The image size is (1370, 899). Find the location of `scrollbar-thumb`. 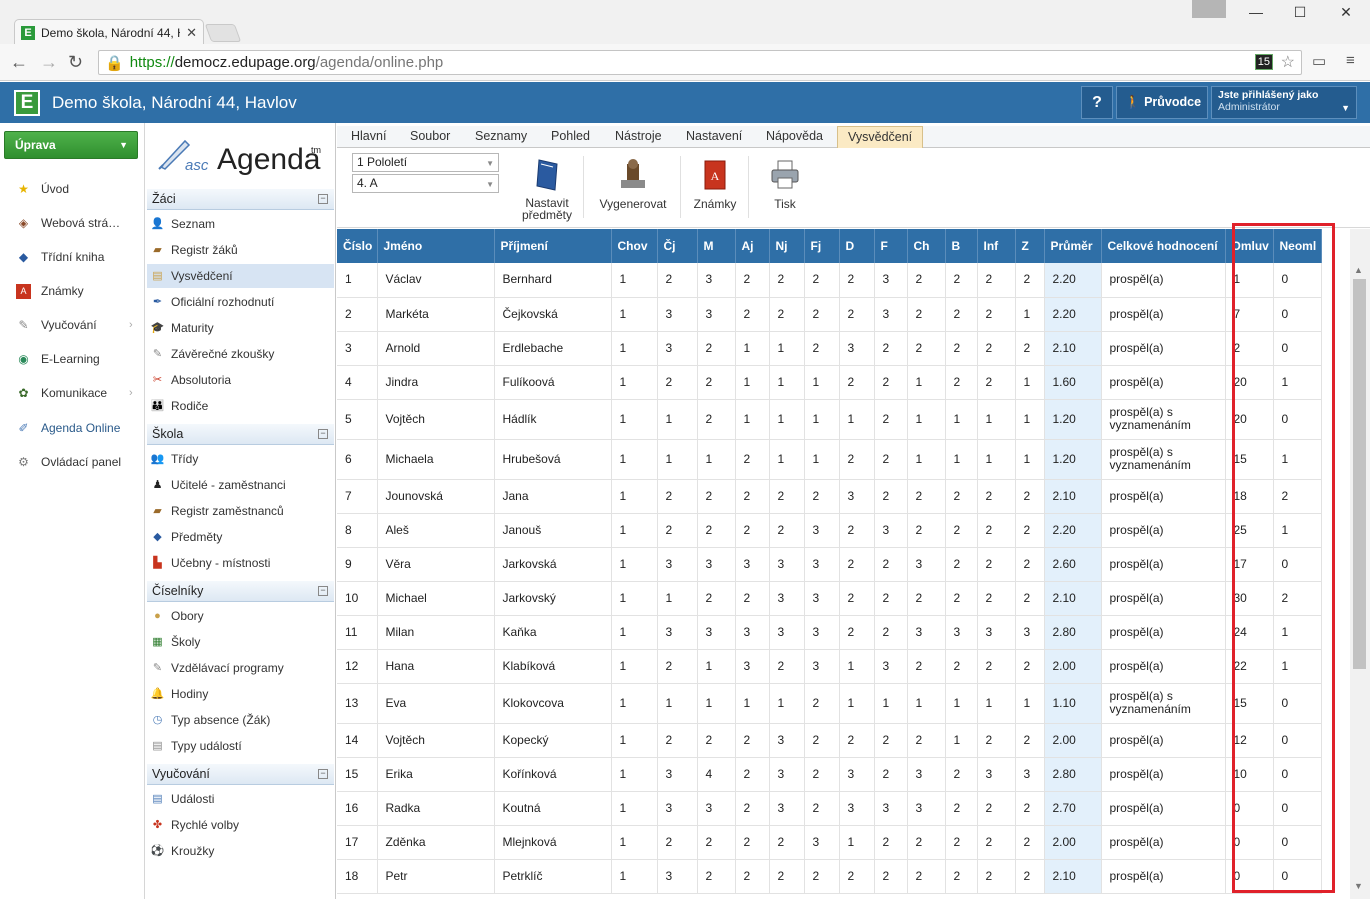

scrollbar-thumb is located at coordinates (1359, 474).